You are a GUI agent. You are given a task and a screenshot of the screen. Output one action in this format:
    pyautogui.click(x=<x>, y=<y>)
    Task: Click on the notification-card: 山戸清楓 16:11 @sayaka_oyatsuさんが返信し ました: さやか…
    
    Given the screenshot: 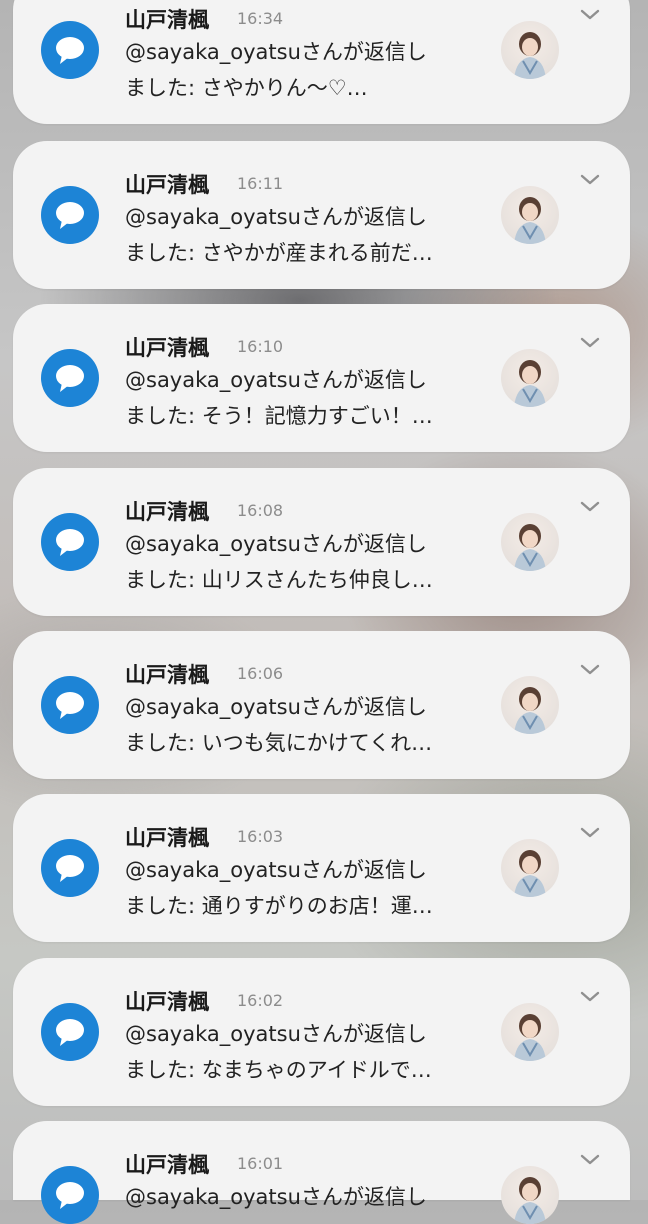 What is the action you would take?
    pyautogui.click(x=321, y=215)
    